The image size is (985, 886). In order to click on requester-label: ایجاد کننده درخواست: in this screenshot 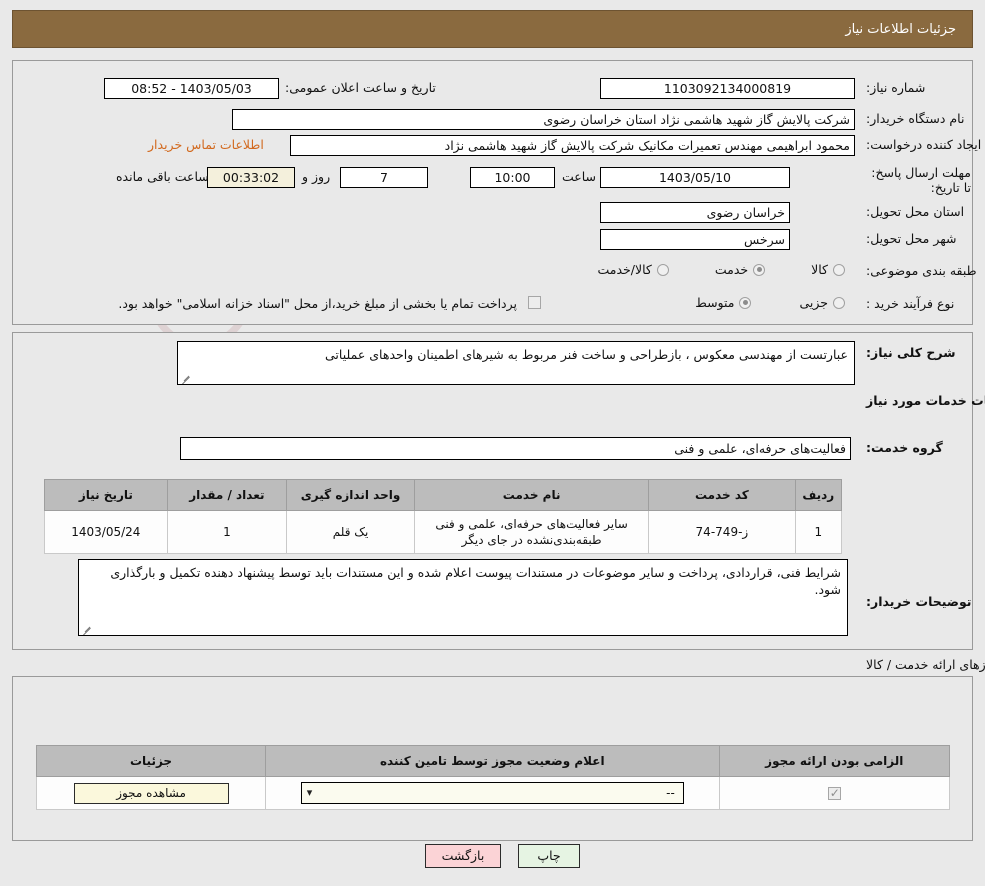, I will do `click(924, 144)`.